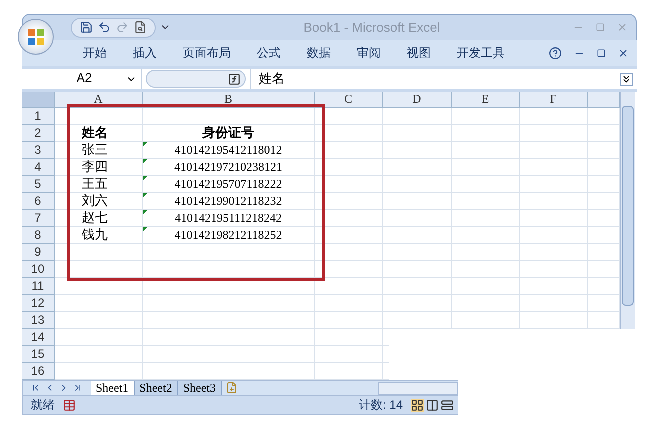  What do you see at coordinates (200, 388) in the screenshot?
I see `sheet-tab: Sheet3` at bounding box center [200, 388].